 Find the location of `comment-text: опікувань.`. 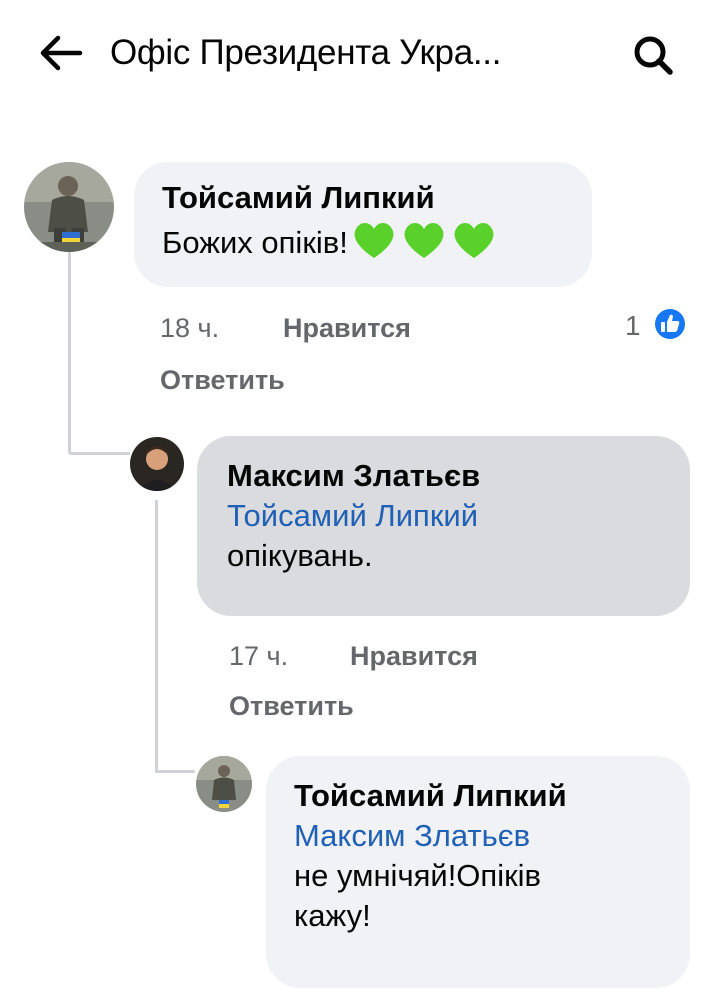

comment-text: опікувань. is located at coordinates (300, 555).